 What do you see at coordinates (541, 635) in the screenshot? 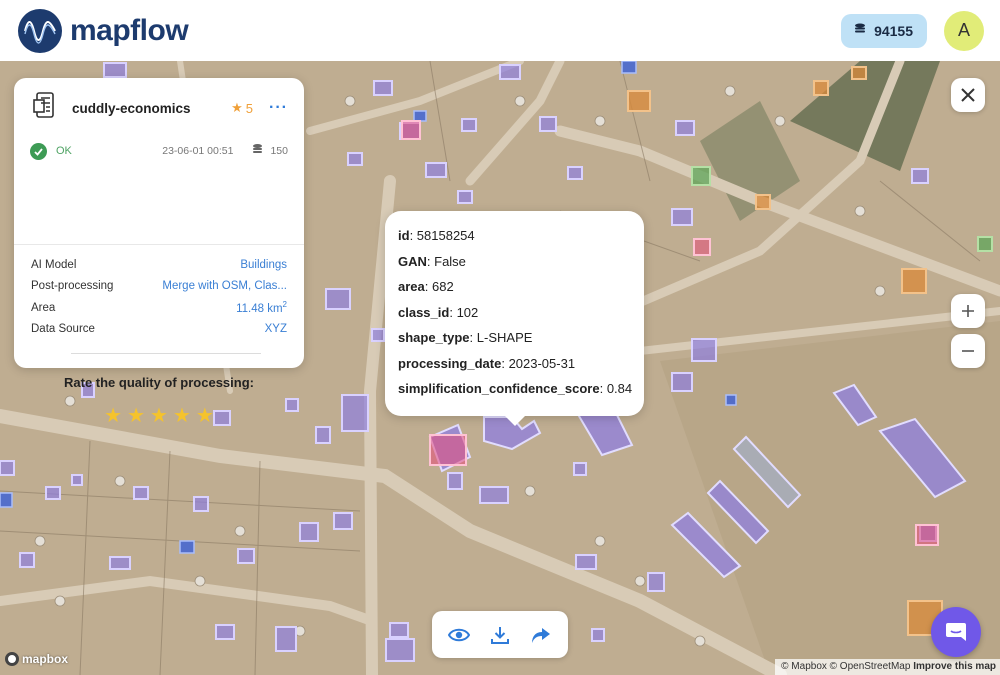
I see `share-arrow-icon` at bounding box center [541, 635].